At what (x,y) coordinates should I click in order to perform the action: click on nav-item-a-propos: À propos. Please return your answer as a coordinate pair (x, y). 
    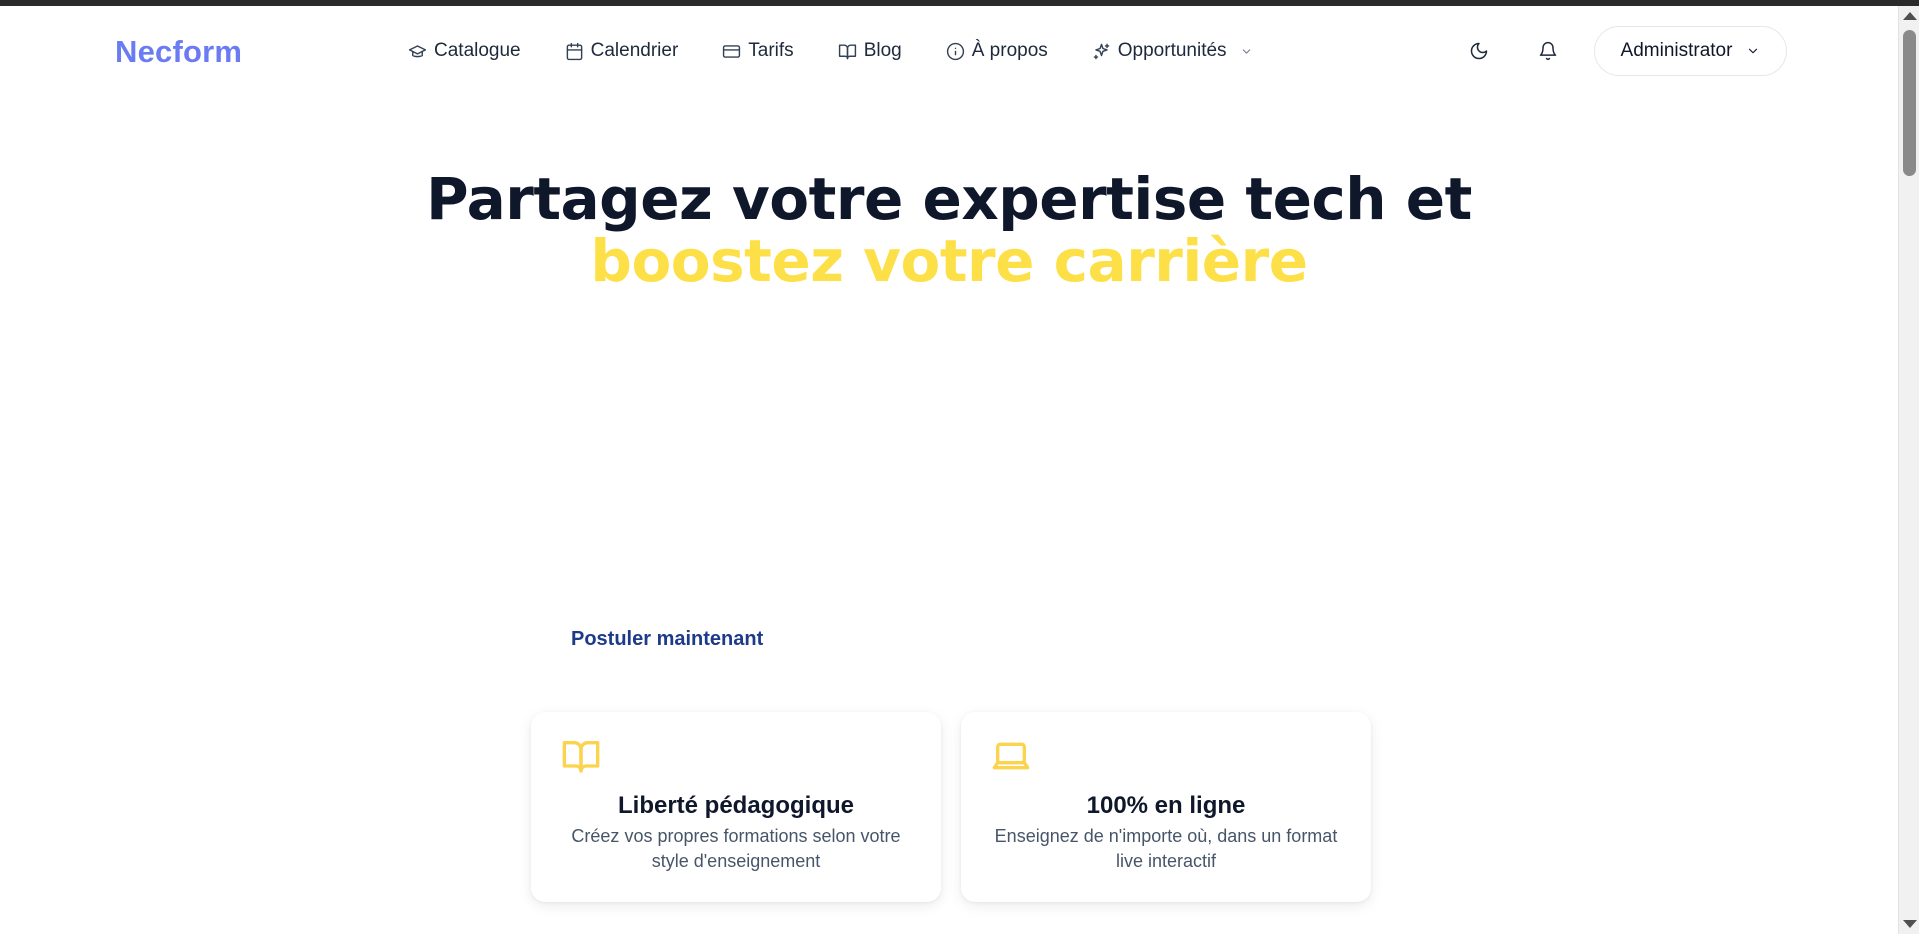
    Looking at the image, I should click on (997, 51).